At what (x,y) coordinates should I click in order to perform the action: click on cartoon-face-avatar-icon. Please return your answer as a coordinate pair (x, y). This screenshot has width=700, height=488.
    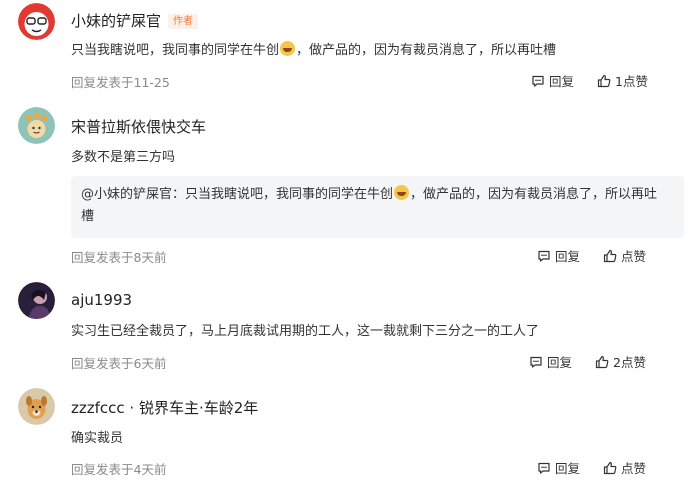
    Looking at the image, I should click on (36, 21).